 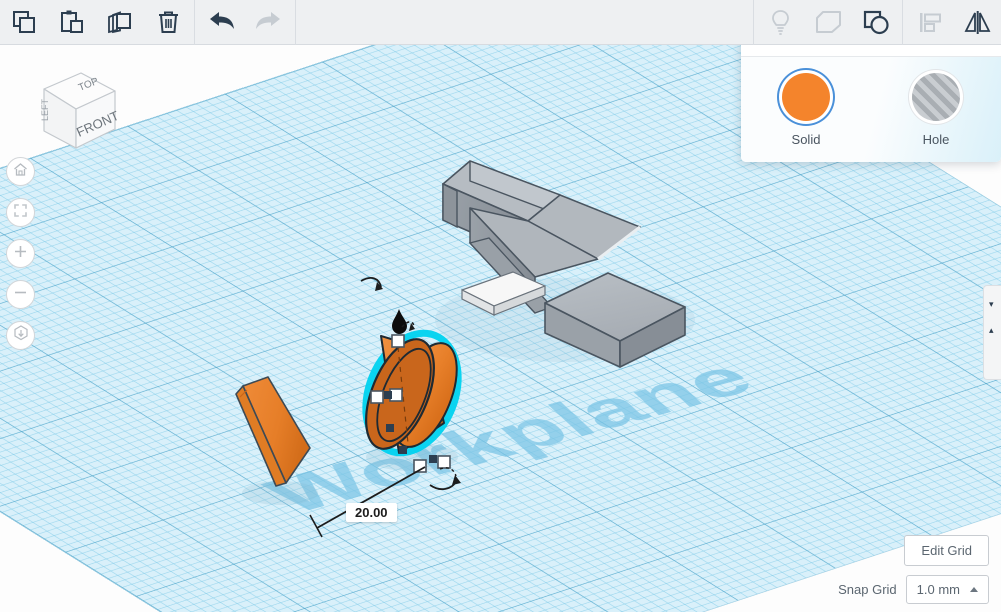 I want to click on solid-swatch-label: Solid, so click(x=806, y=139).